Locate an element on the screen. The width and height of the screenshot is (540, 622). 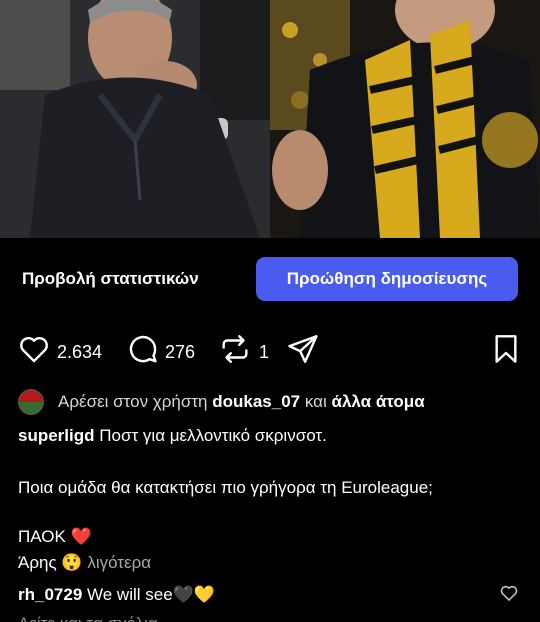
like-count: 2.634 is located at coordinates (79, 352).